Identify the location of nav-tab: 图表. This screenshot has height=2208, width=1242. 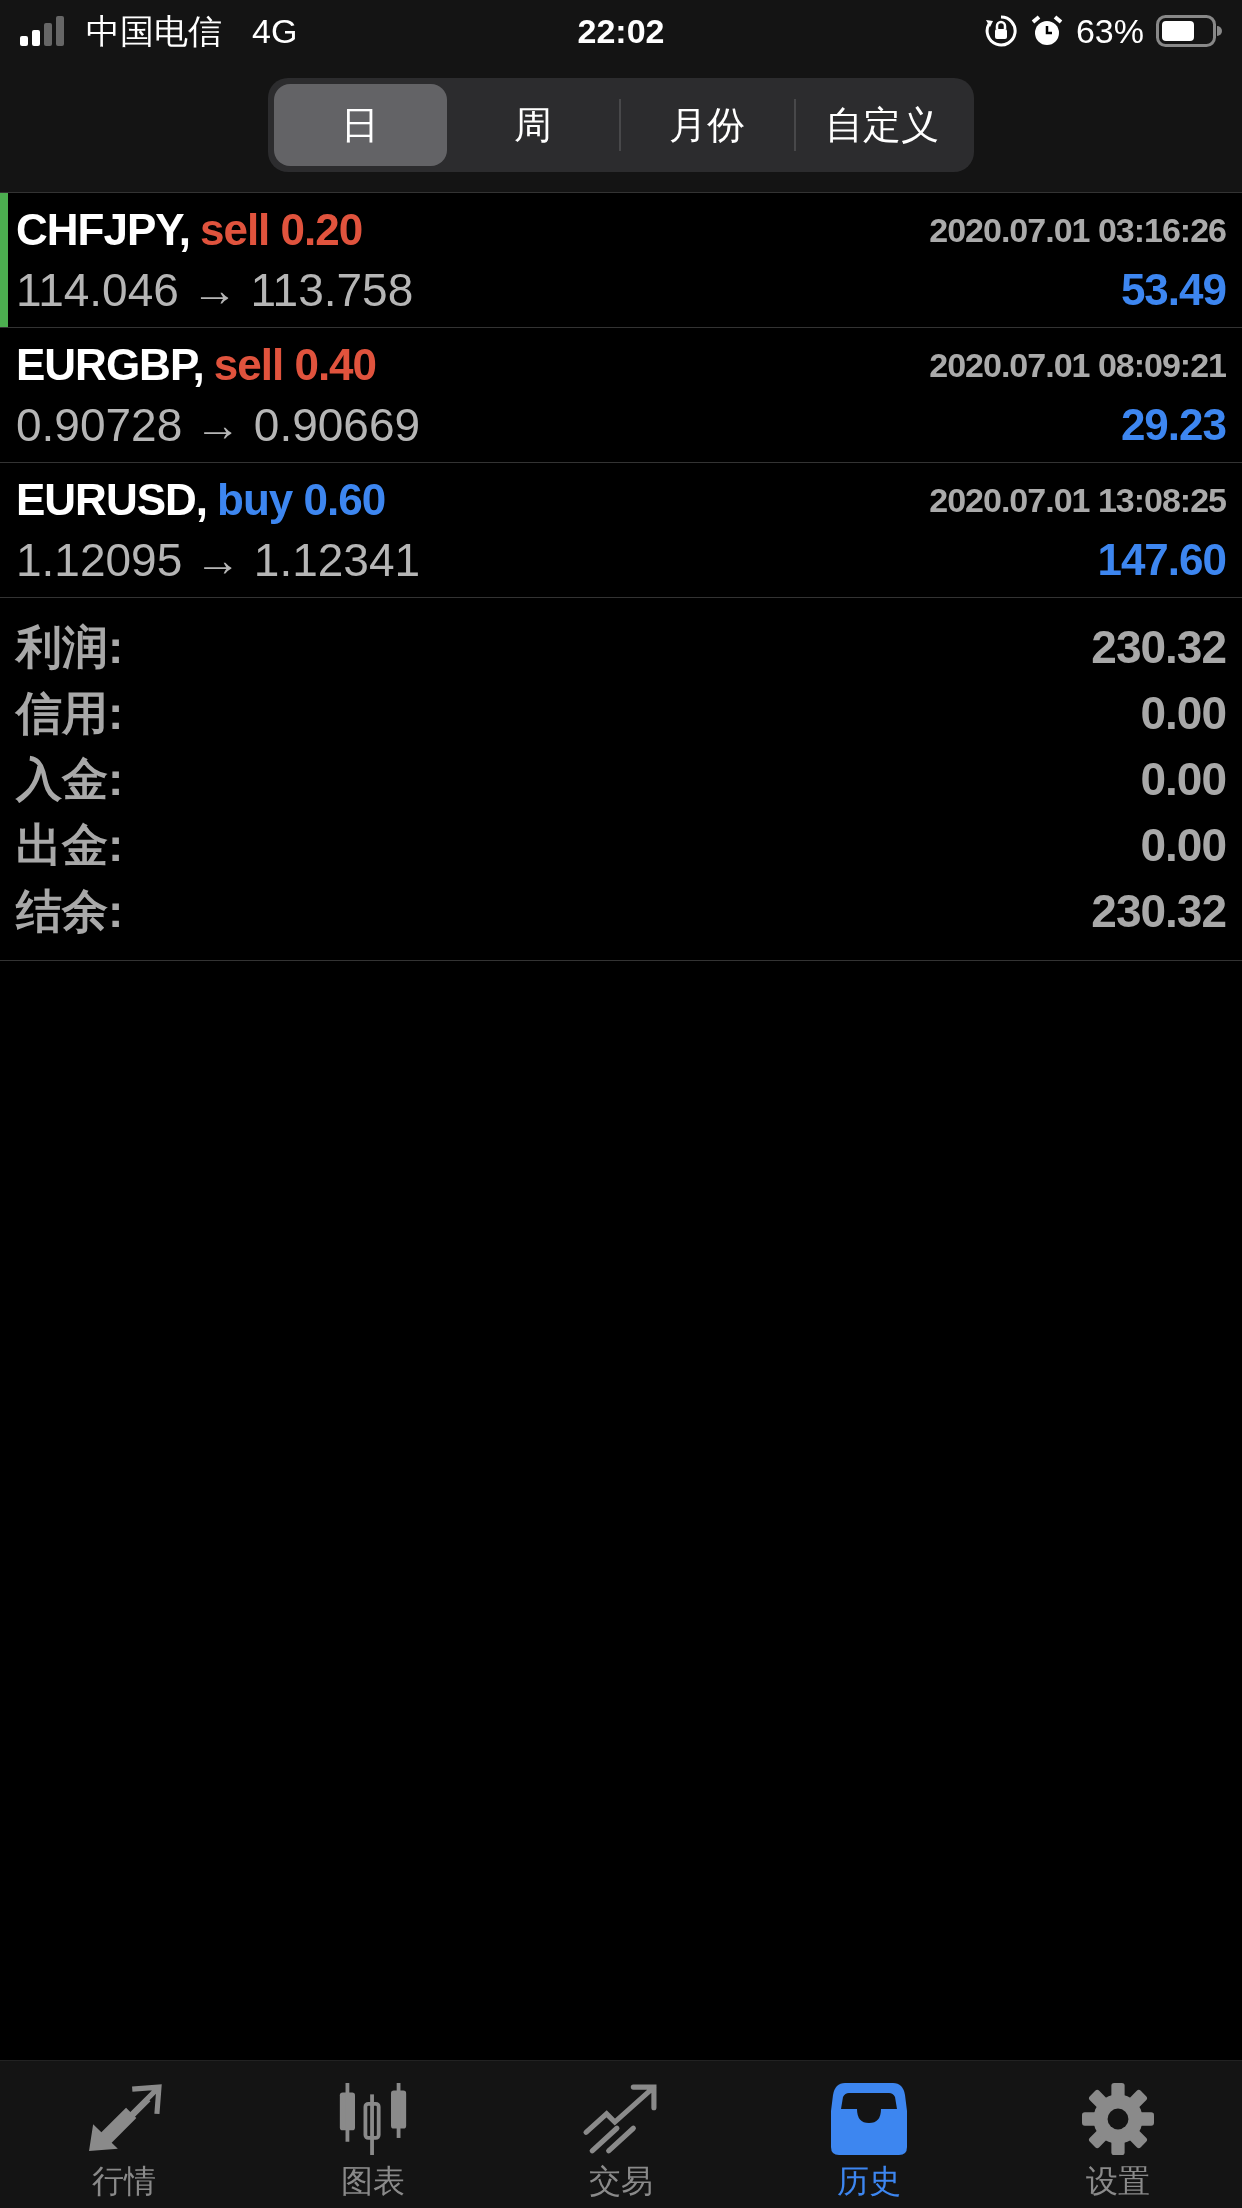
(372, 2134).